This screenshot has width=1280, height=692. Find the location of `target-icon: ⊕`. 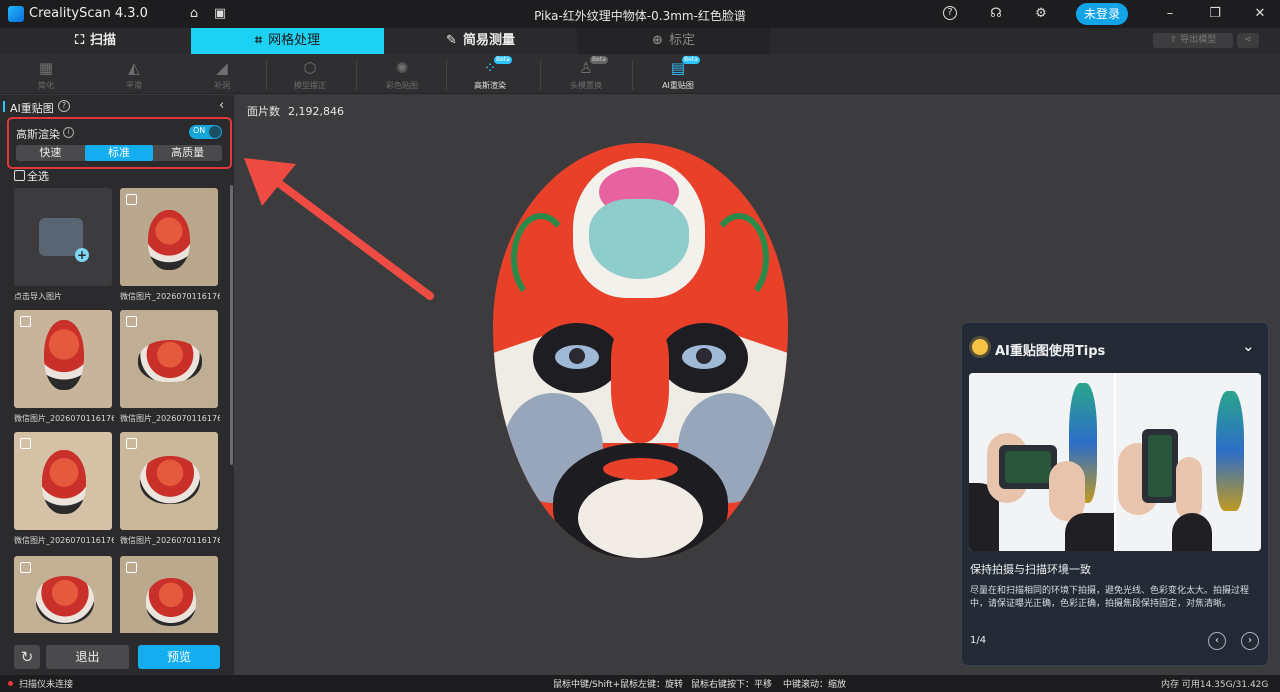

target-icon: ⊕ is located at coordinates (657, 40).